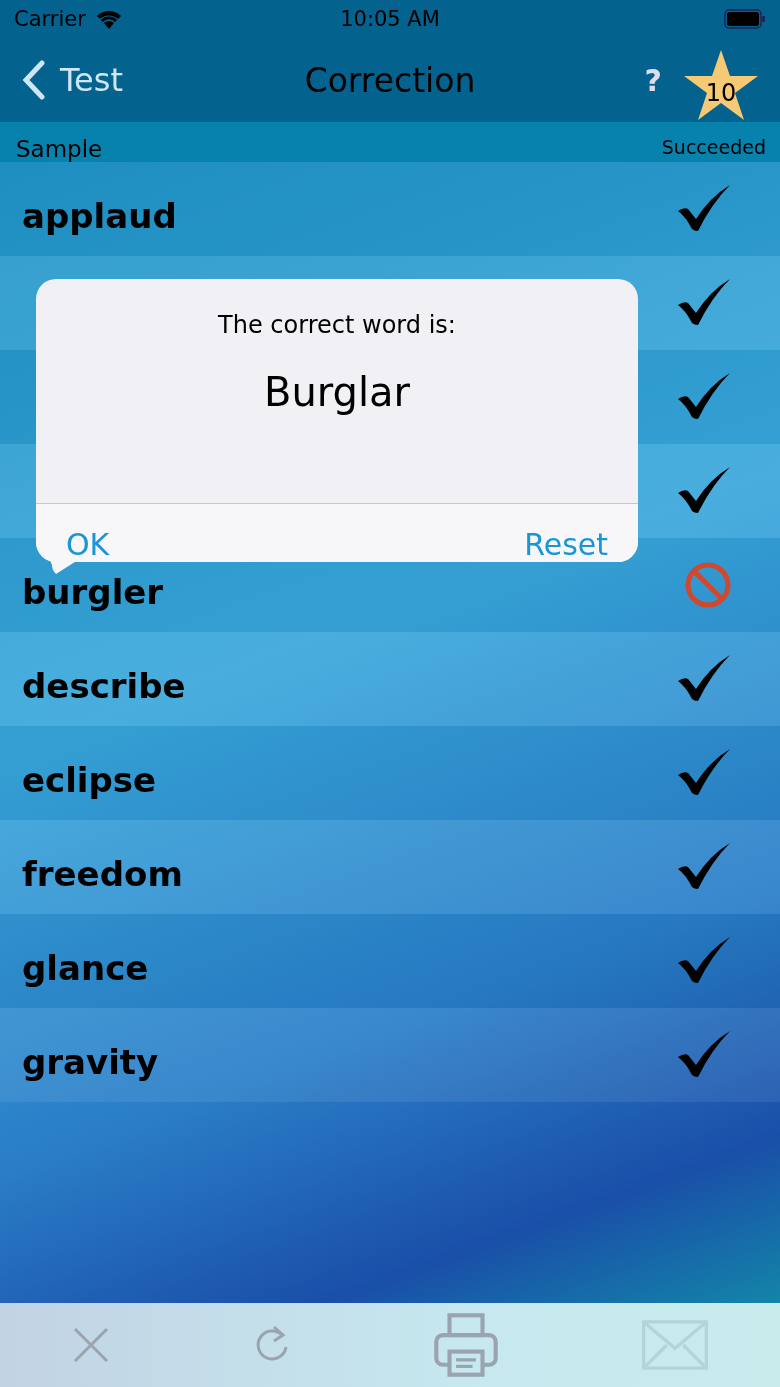  What do you see at coordinates (390, 80) in the screenshot?
I see `screen-title: Correction` at bounding box center [390, 80].